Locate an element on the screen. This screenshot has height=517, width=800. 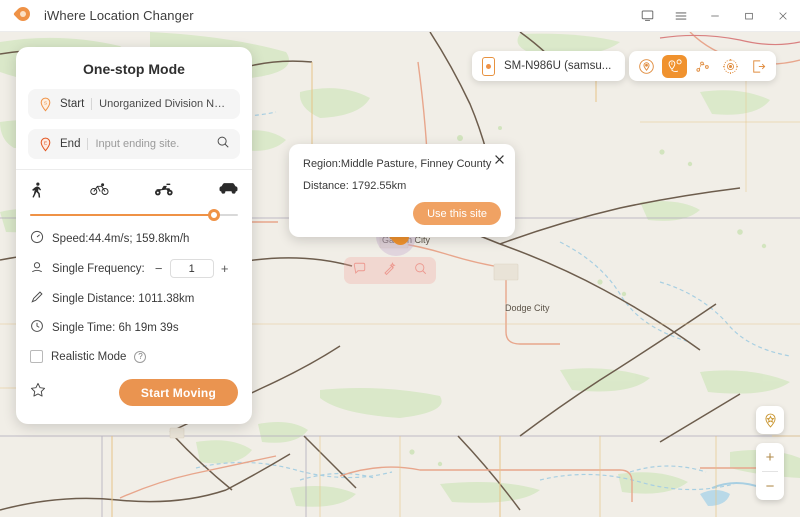
slider-knob is located at coordinates (214, 215).